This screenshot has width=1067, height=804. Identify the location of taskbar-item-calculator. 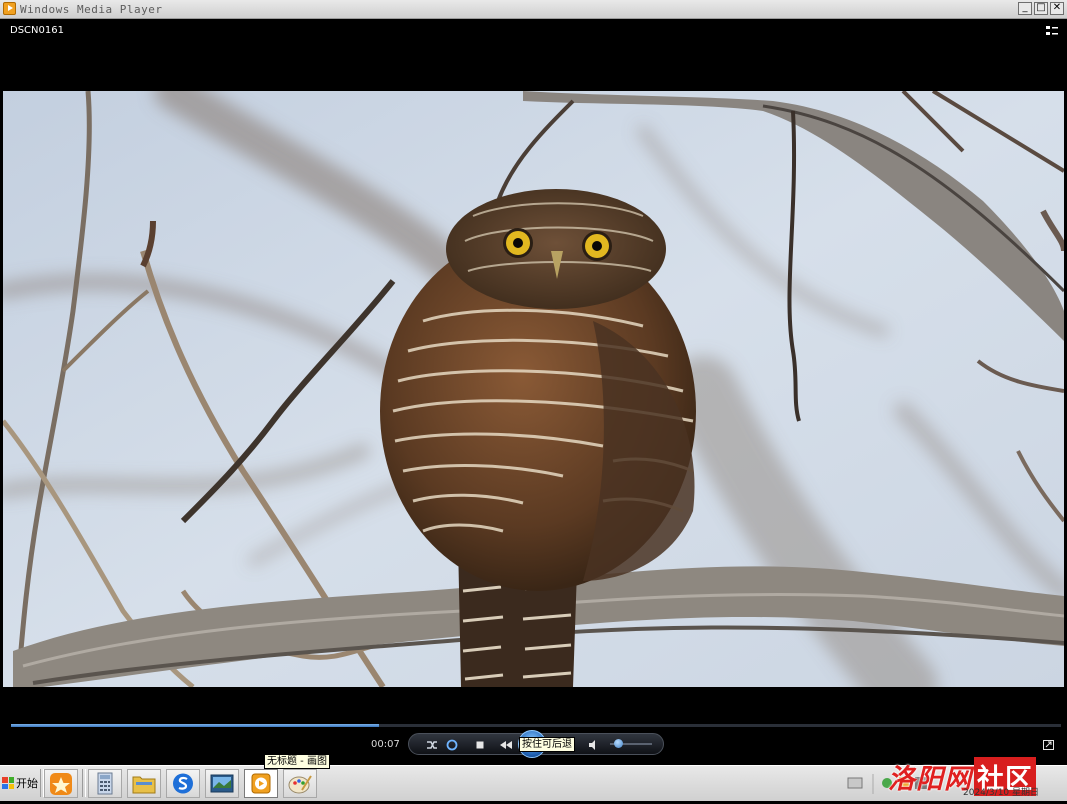
(105, 783).